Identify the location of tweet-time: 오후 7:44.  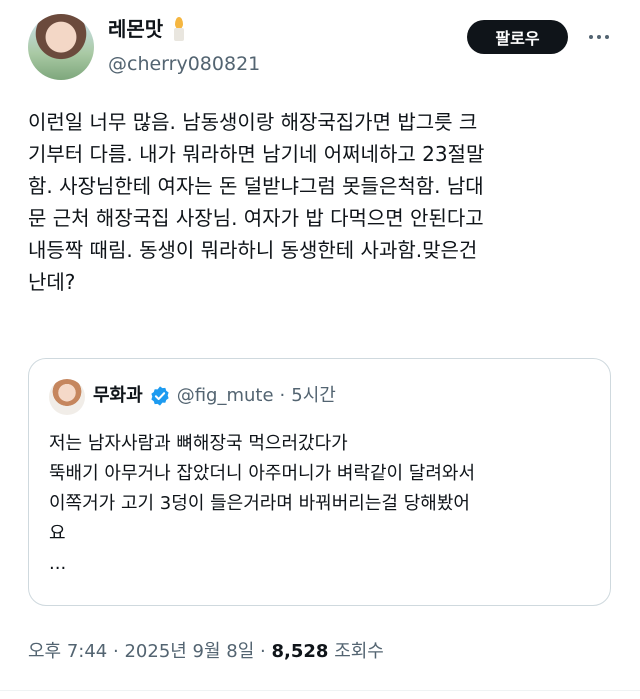
(67, 651).